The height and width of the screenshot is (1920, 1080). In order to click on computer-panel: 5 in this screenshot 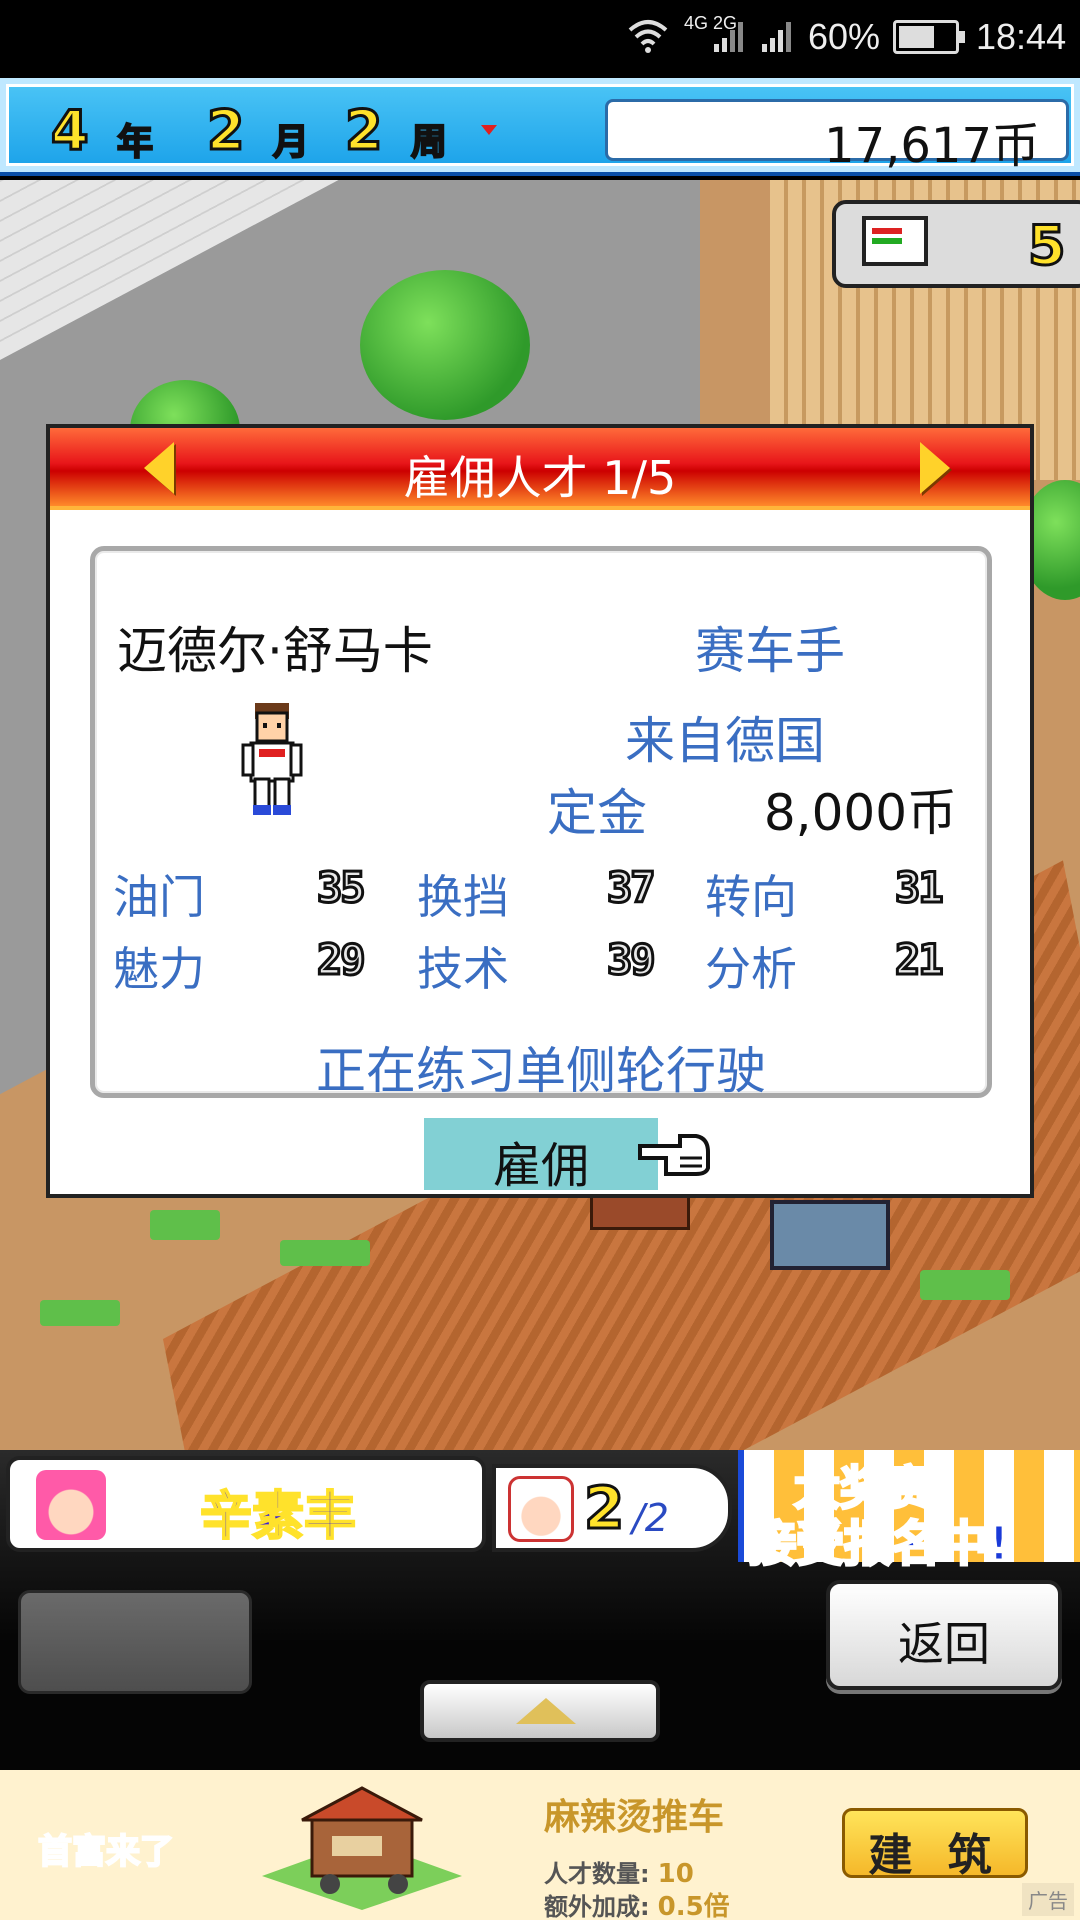, I will do `click(956, 244)`.